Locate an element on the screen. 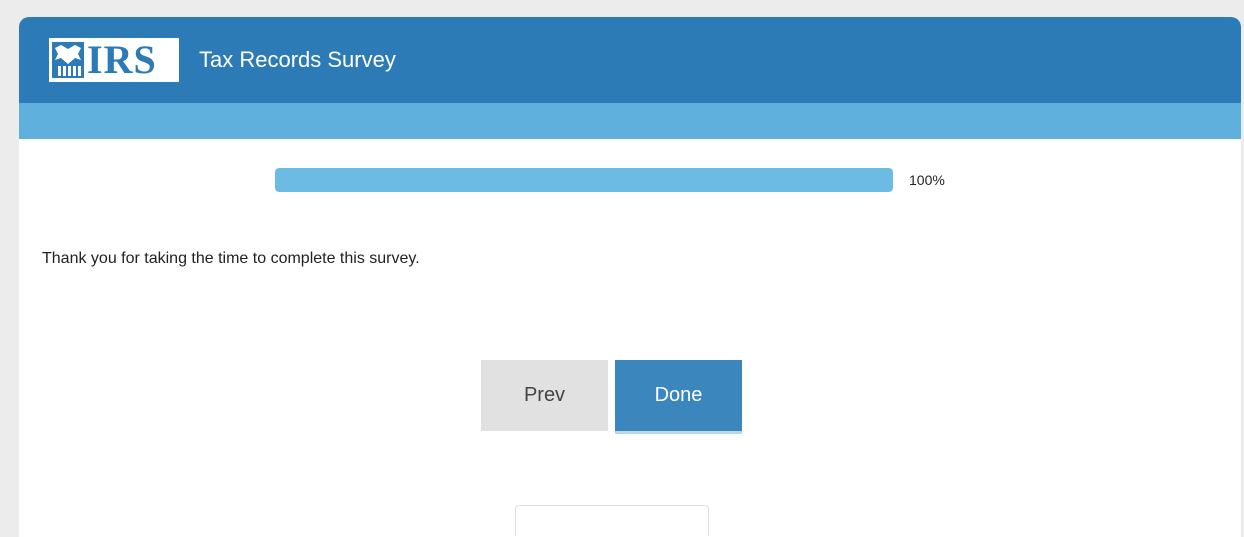 The height and width of the screenshot is (537, 1244). progress-row: 100% is located at coordinates (610, 180).